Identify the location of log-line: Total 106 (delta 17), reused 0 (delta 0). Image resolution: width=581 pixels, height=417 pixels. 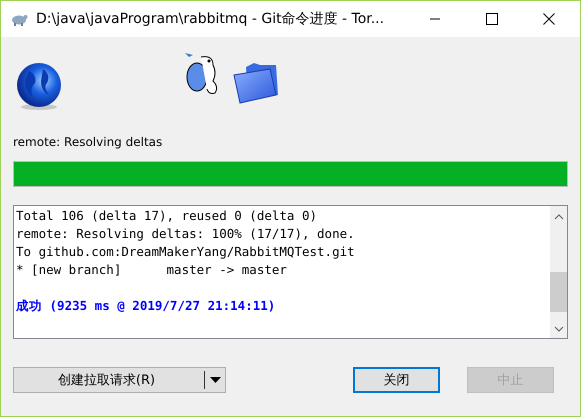
(167, 216).